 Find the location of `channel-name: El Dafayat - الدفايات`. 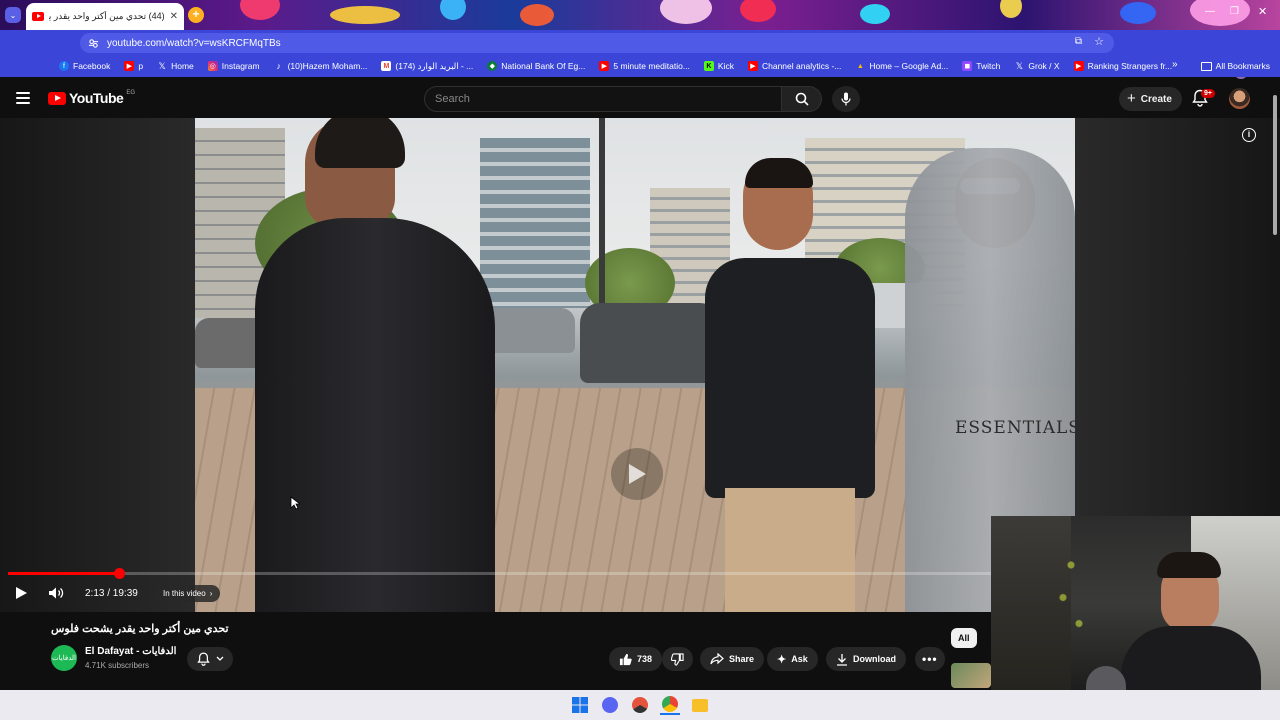

channel-name: El Dafayat - الدفايات is located at coordinates (130, 651).